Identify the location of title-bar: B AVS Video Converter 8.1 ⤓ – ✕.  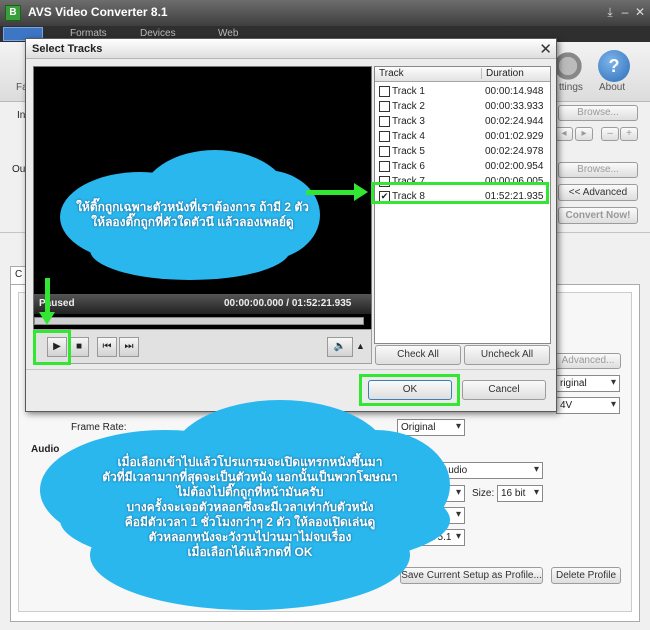
(325, 13).